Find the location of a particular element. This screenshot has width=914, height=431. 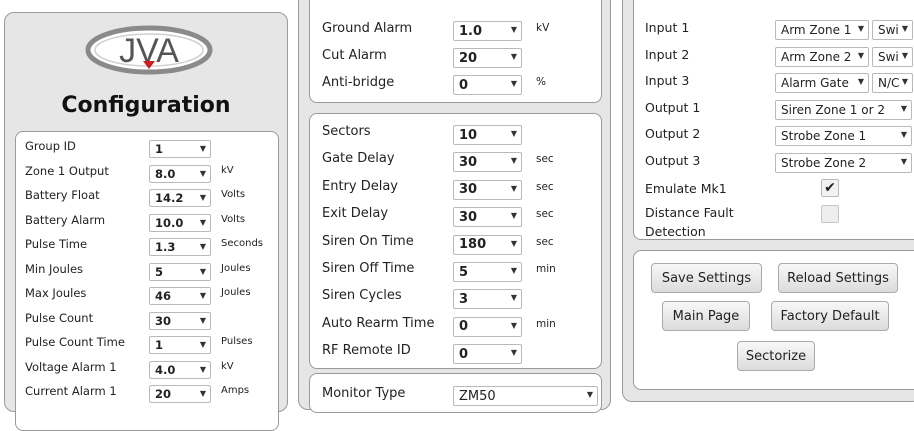

output-1-value: Siren Zone 1 or 2 is located at coordinates (833, 109).